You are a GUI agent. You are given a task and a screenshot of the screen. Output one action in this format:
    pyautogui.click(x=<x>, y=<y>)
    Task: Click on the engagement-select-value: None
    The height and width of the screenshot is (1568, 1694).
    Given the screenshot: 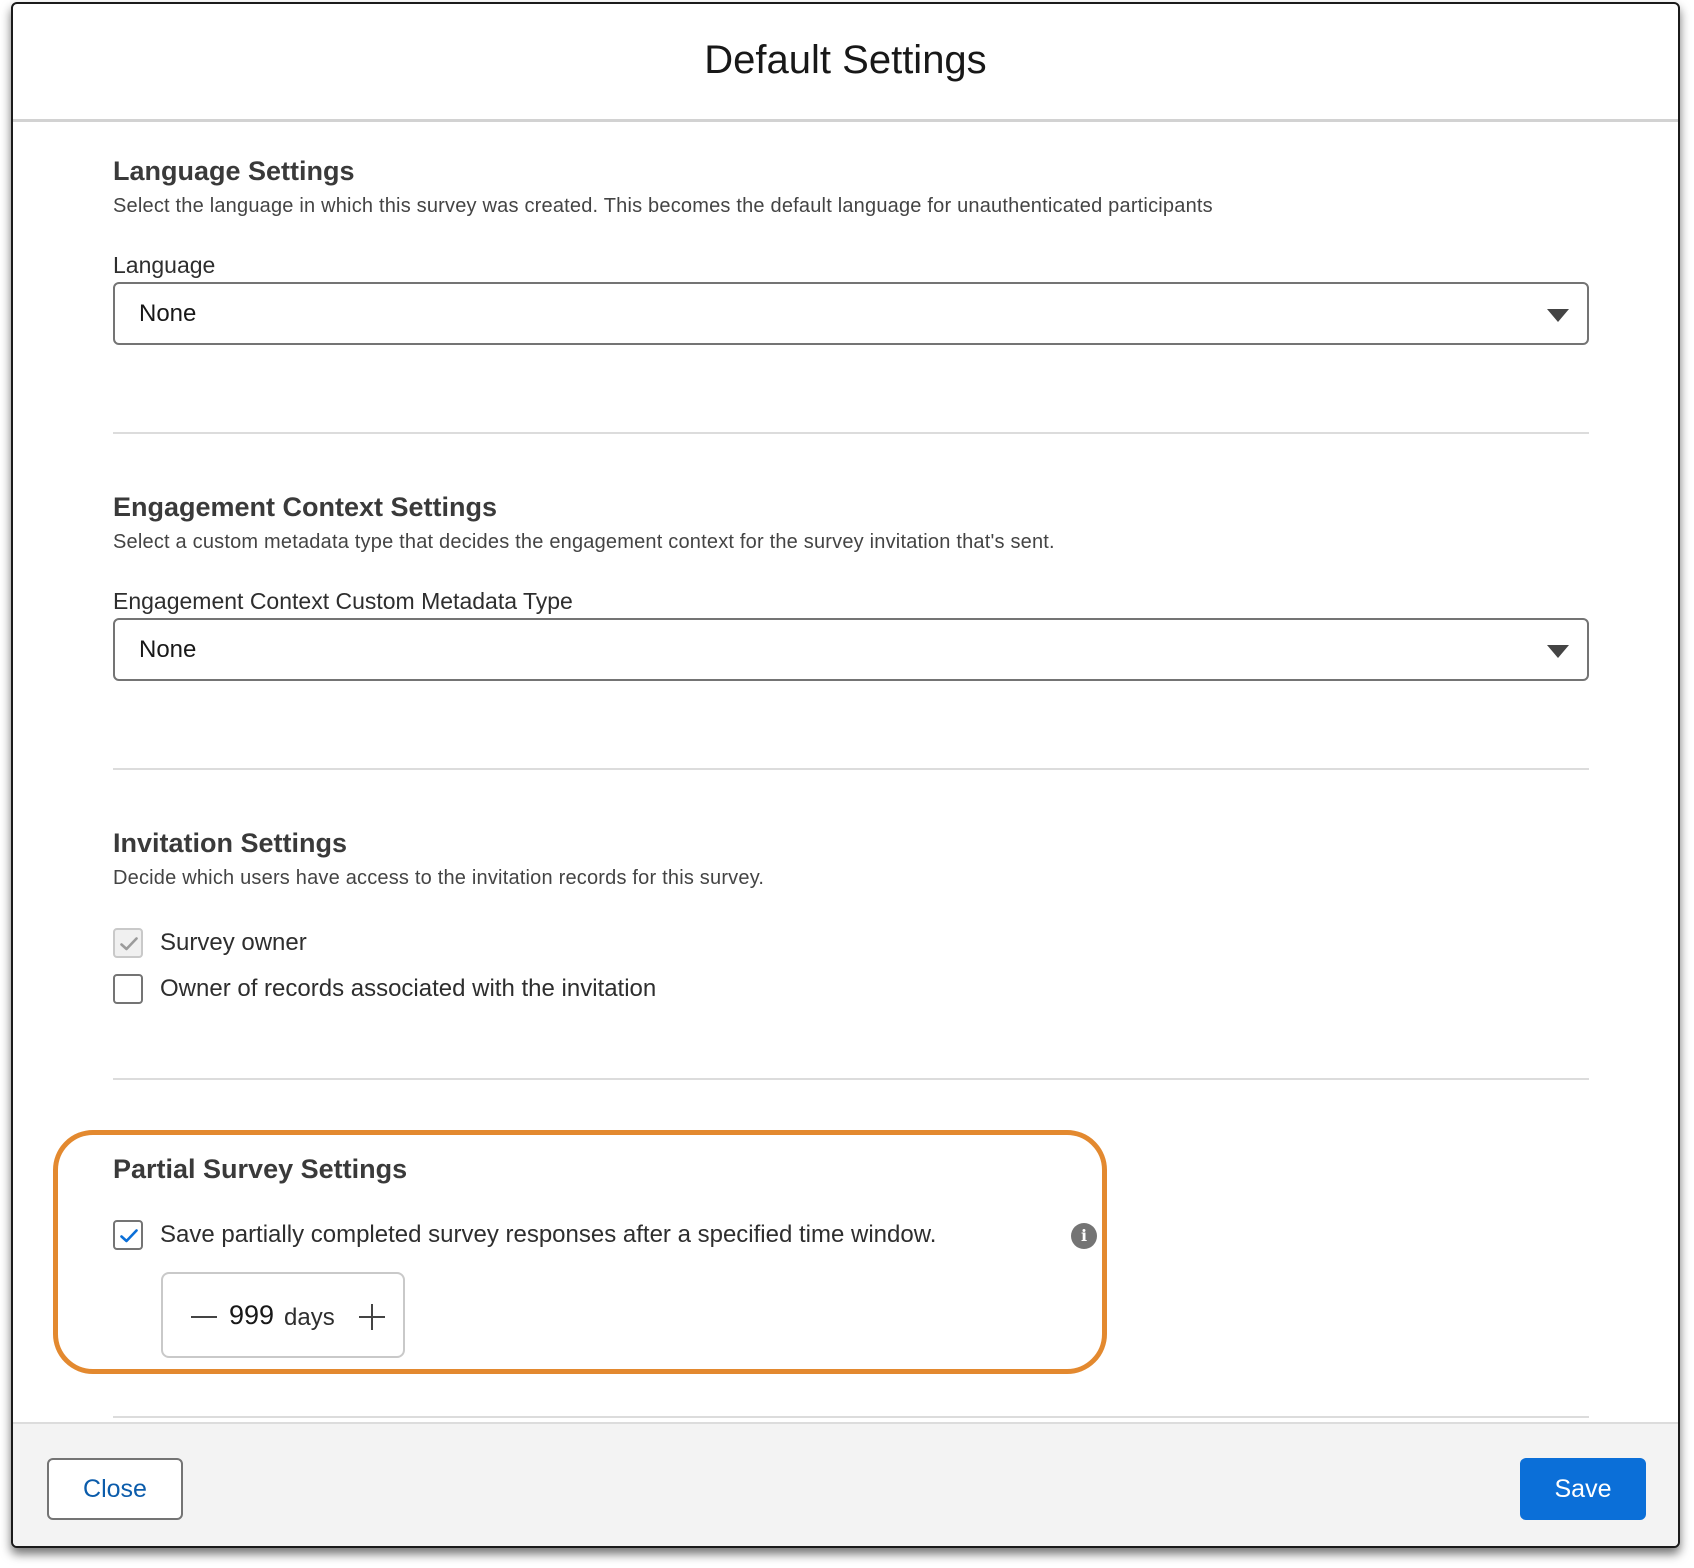 What is the action you would take?
    pyautogui.click(x=168, y=649)
    